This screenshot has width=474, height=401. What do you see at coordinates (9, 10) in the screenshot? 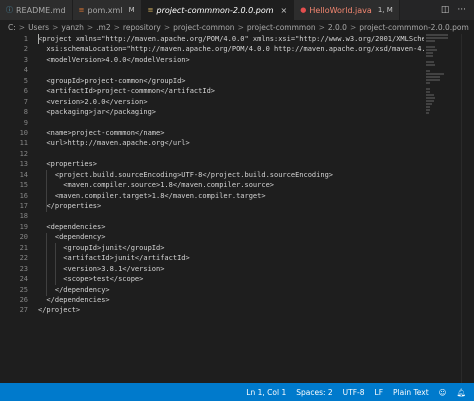
I see `info-icon: ⓘ` at bounding box center [9, 10].